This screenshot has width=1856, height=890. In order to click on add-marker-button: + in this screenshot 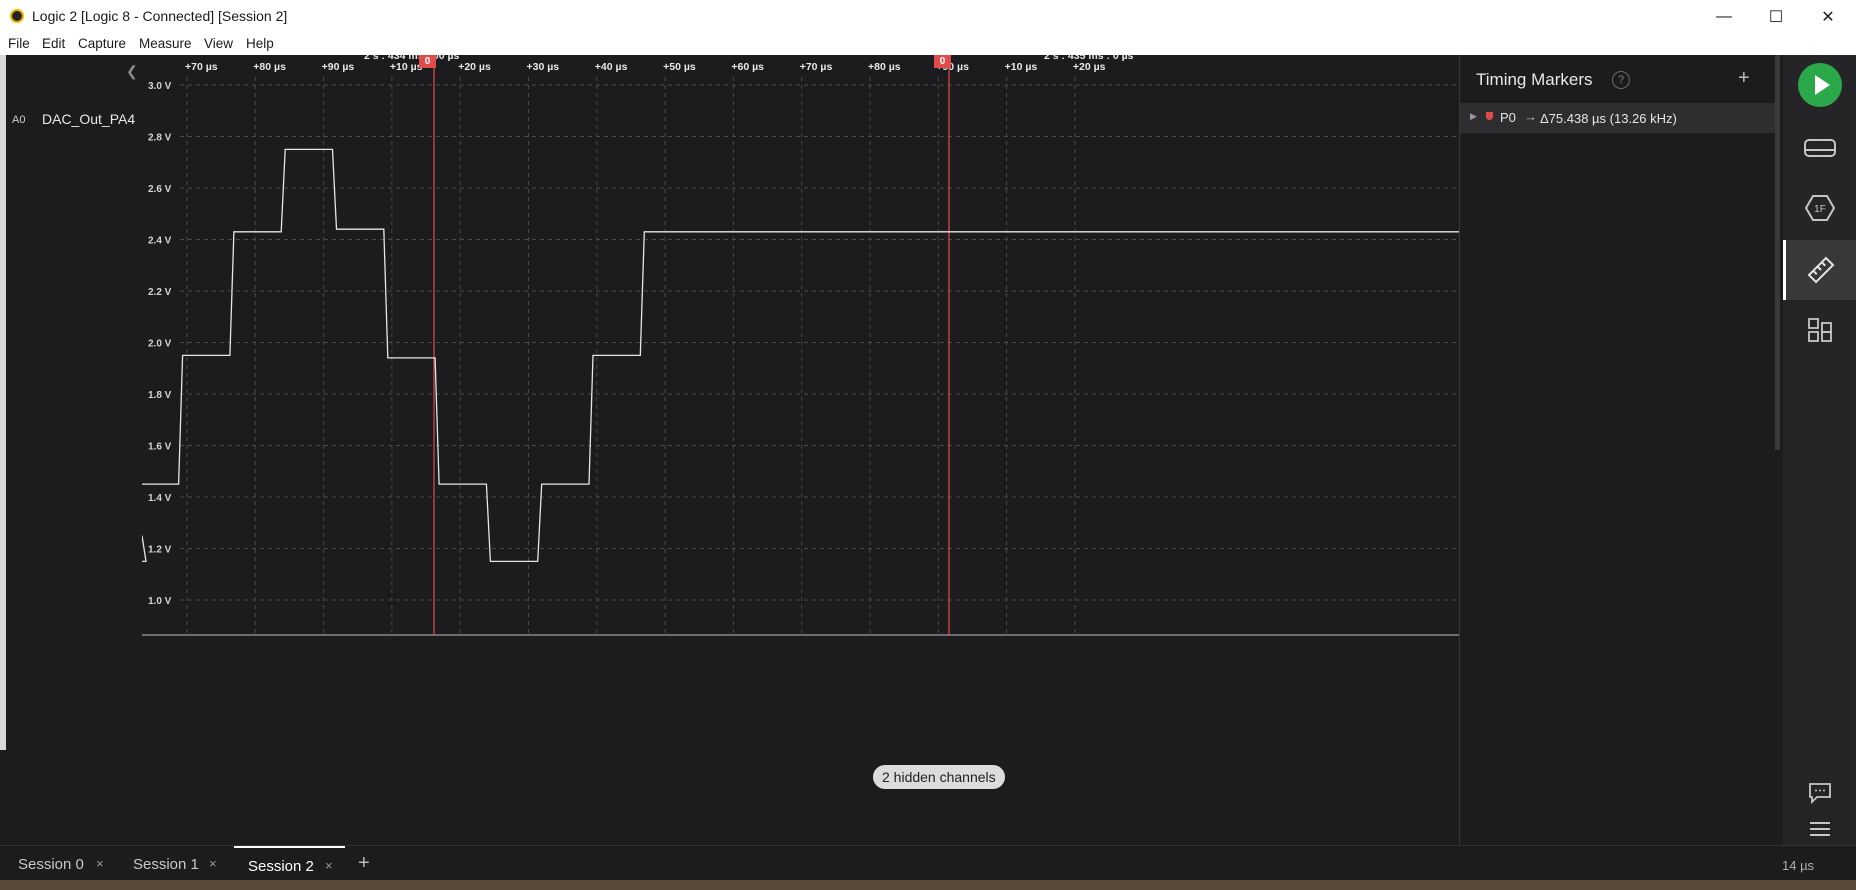, I will do `click(1744, 78)`.